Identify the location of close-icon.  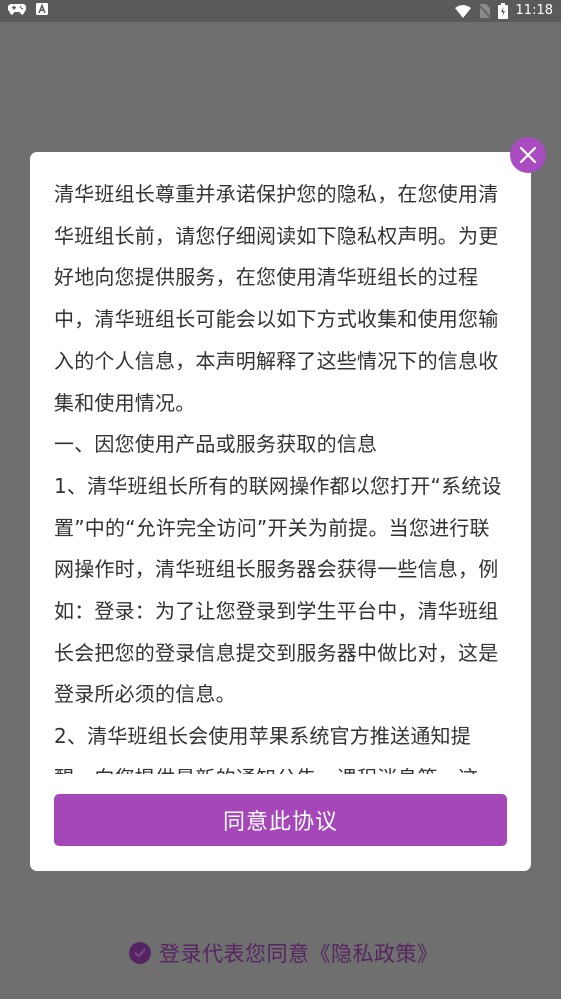
(528, 155).